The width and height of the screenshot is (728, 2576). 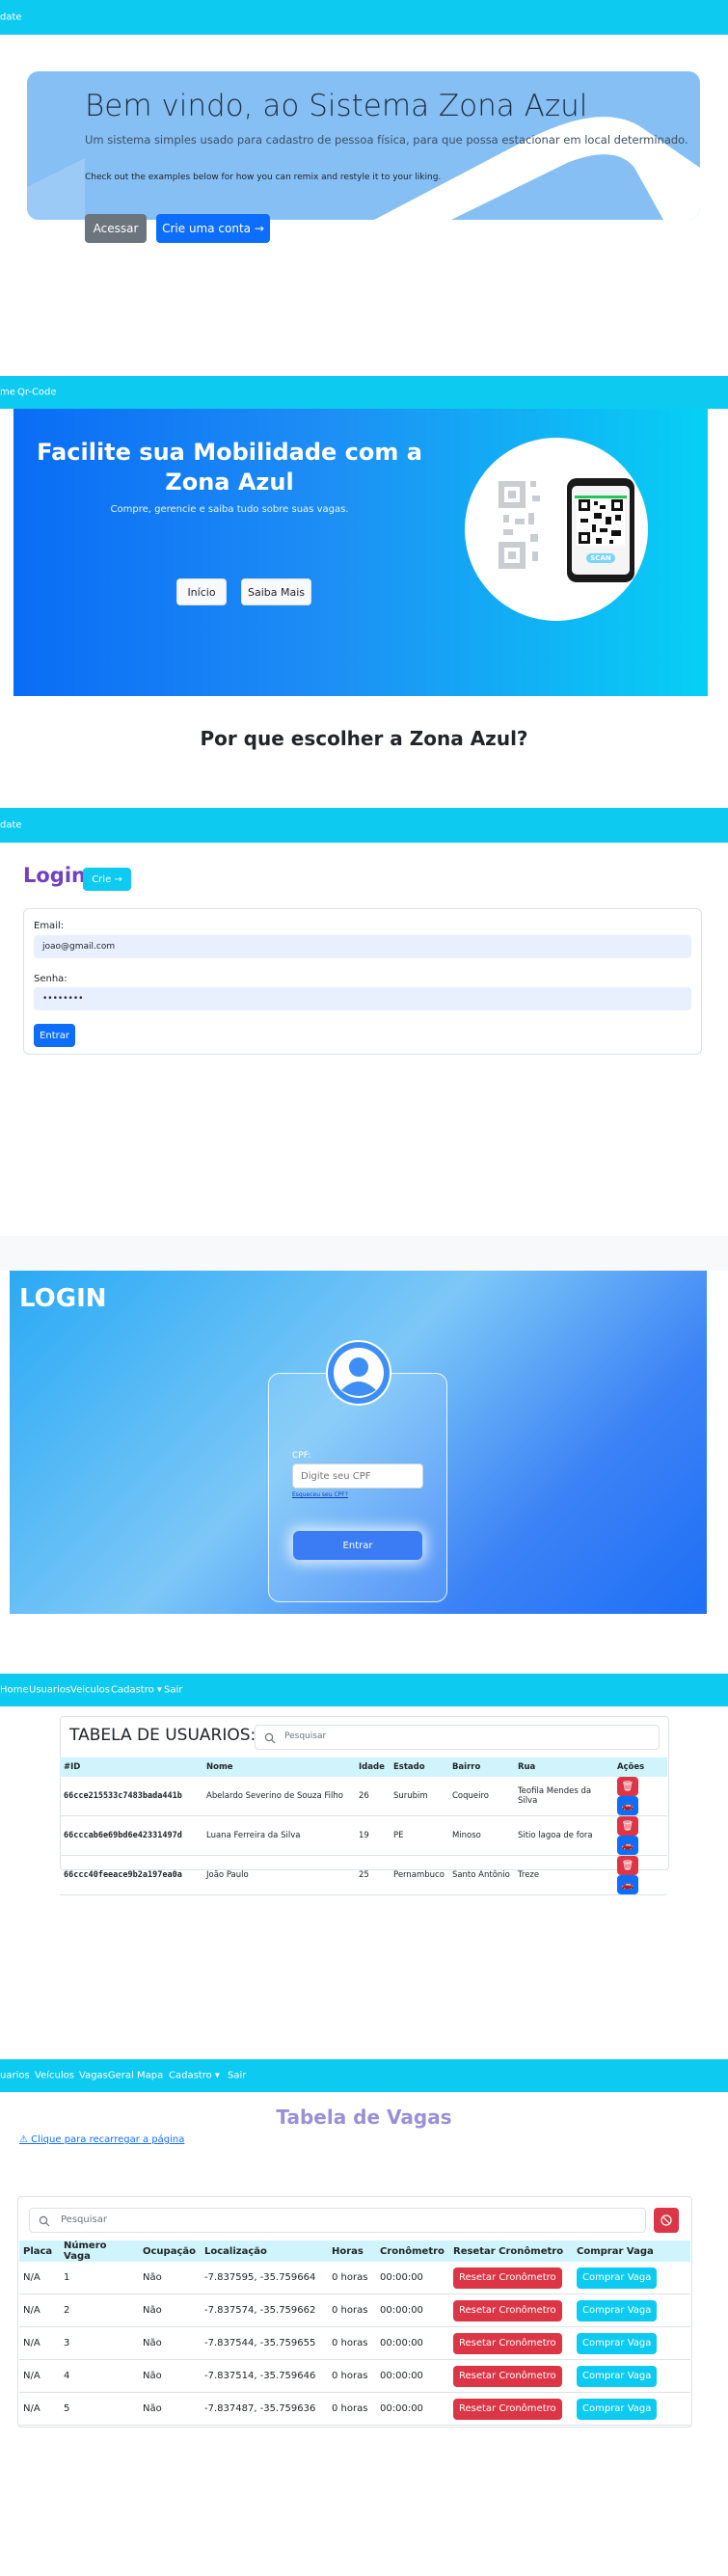 I want to click on col-ocupacao: Ocupação, so click(x=170, y=2251).